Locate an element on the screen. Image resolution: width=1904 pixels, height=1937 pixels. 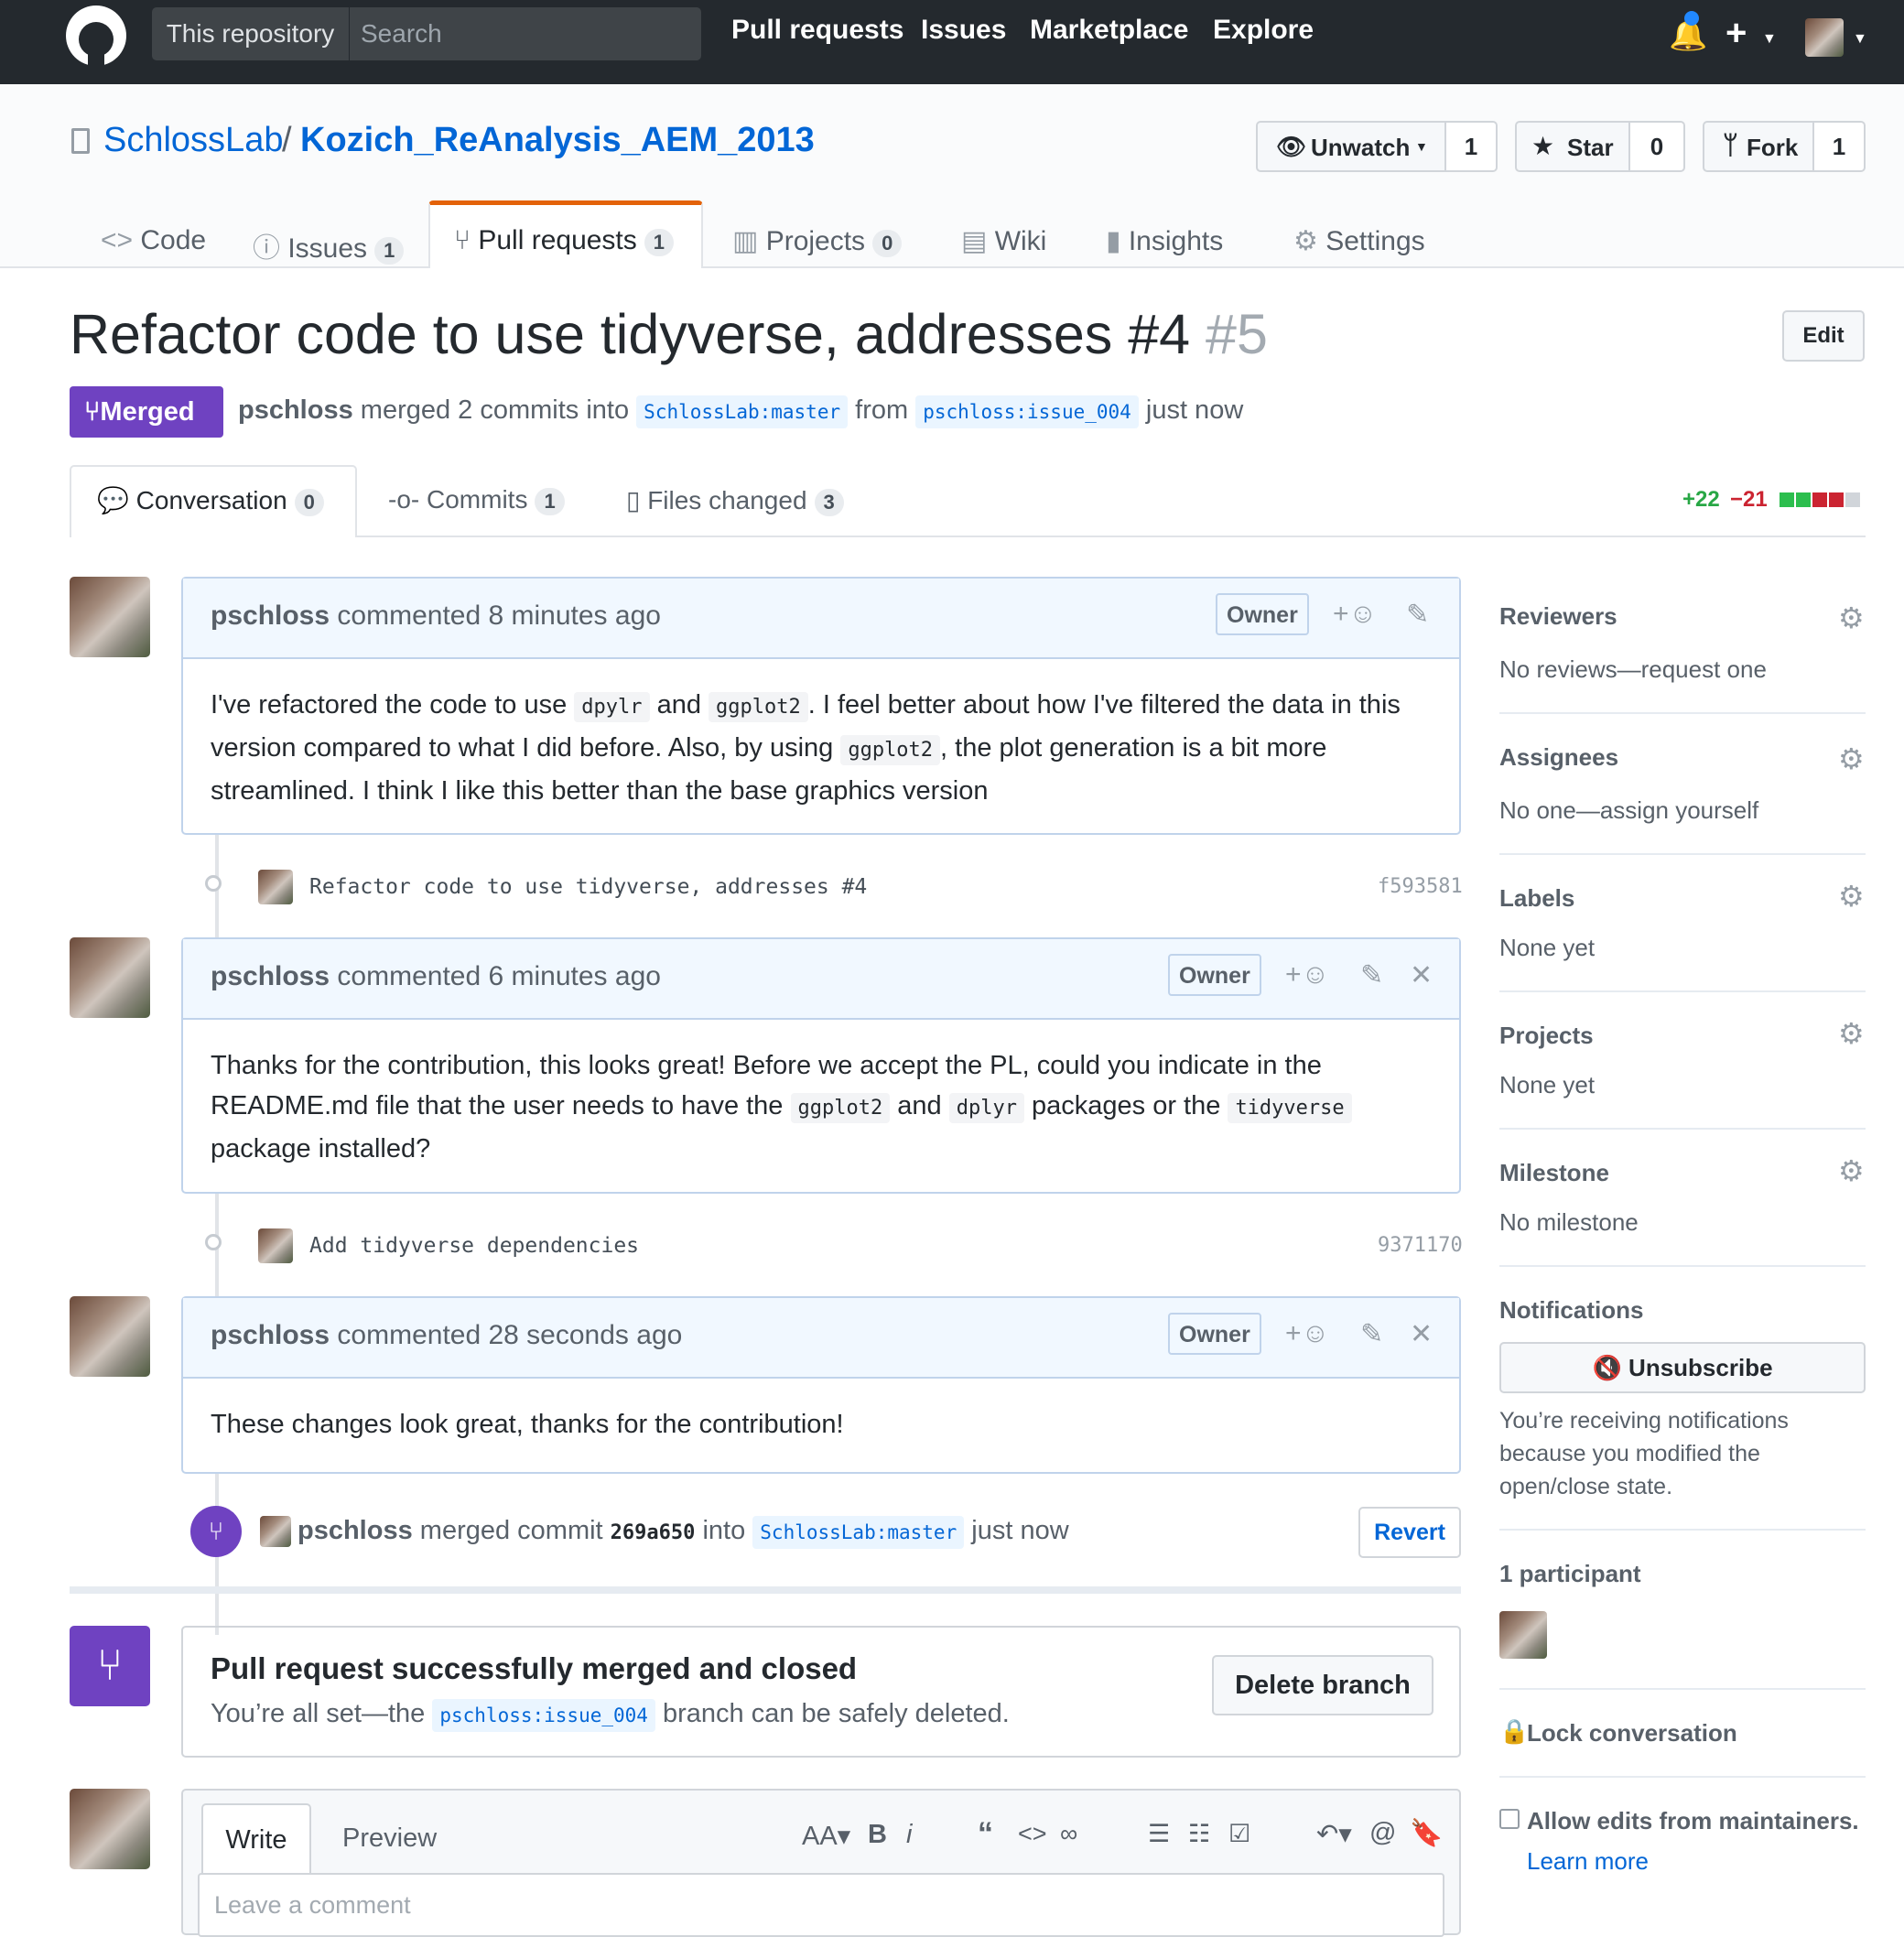
preview-tab: Preview is located at coordinates (389, 1838).